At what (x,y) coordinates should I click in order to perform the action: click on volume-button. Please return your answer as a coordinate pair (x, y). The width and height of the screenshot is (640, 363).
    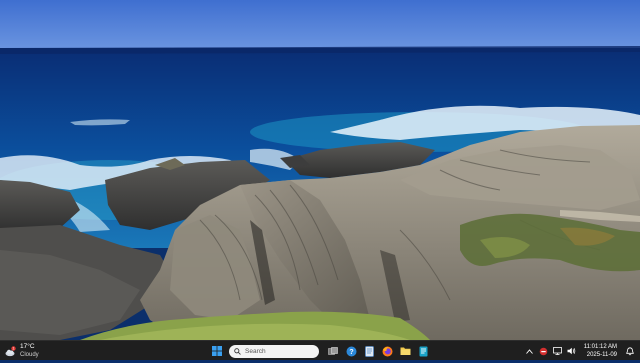
    Looking at the image, I should click on (571, 351).